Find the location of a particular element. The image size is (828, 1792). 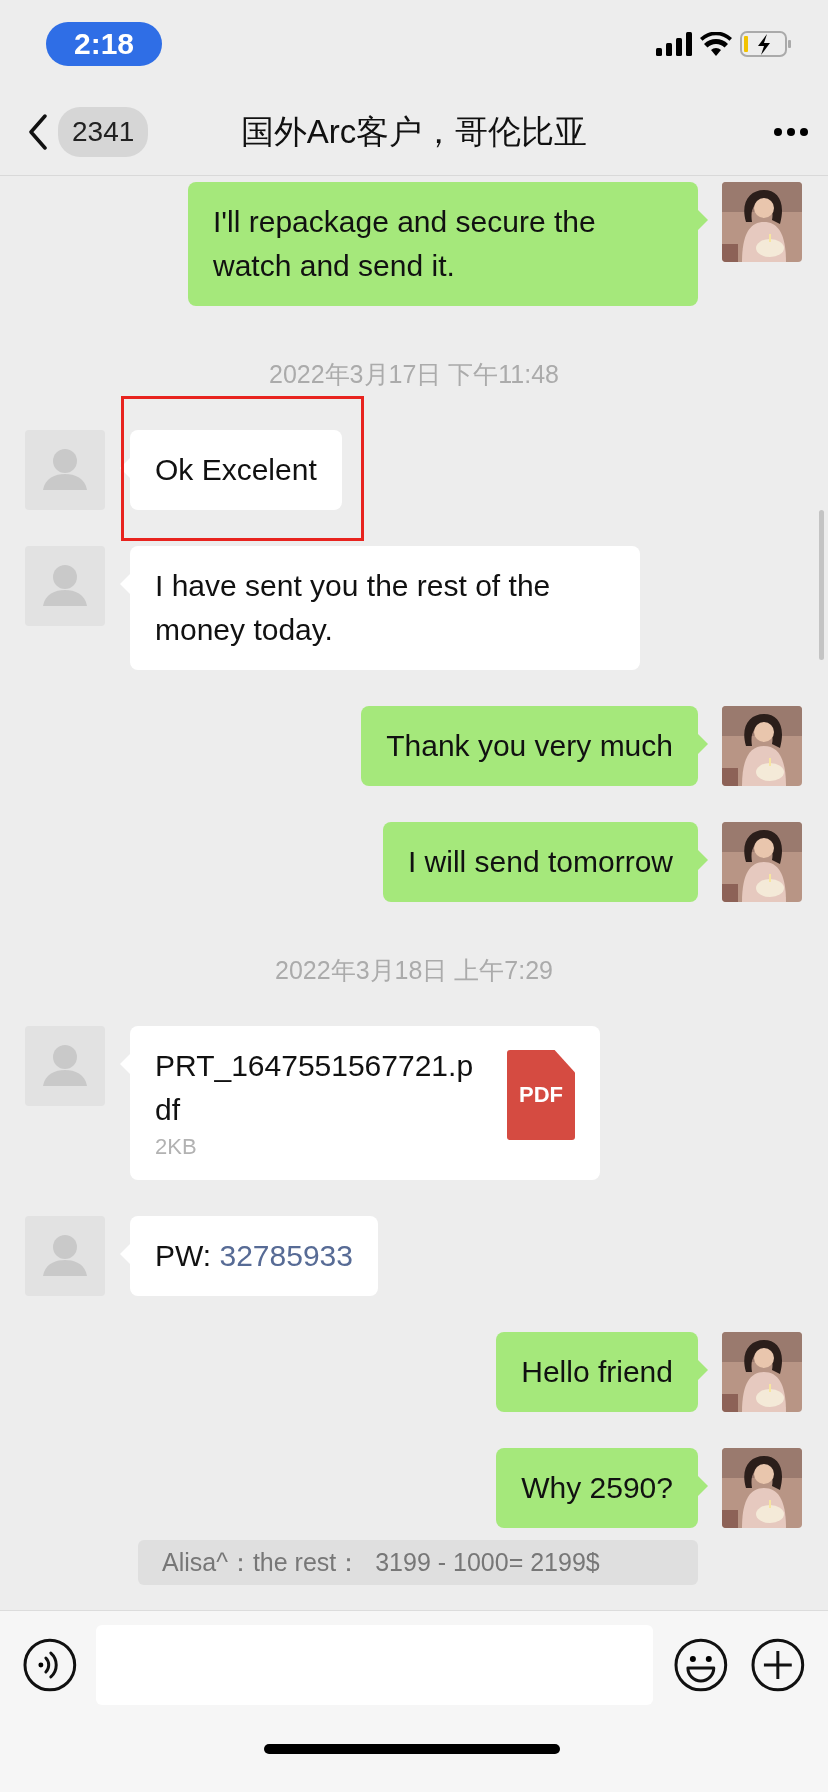

message-bubble: I have sent you the rest of the money today. is located at coordinates (385, 608).